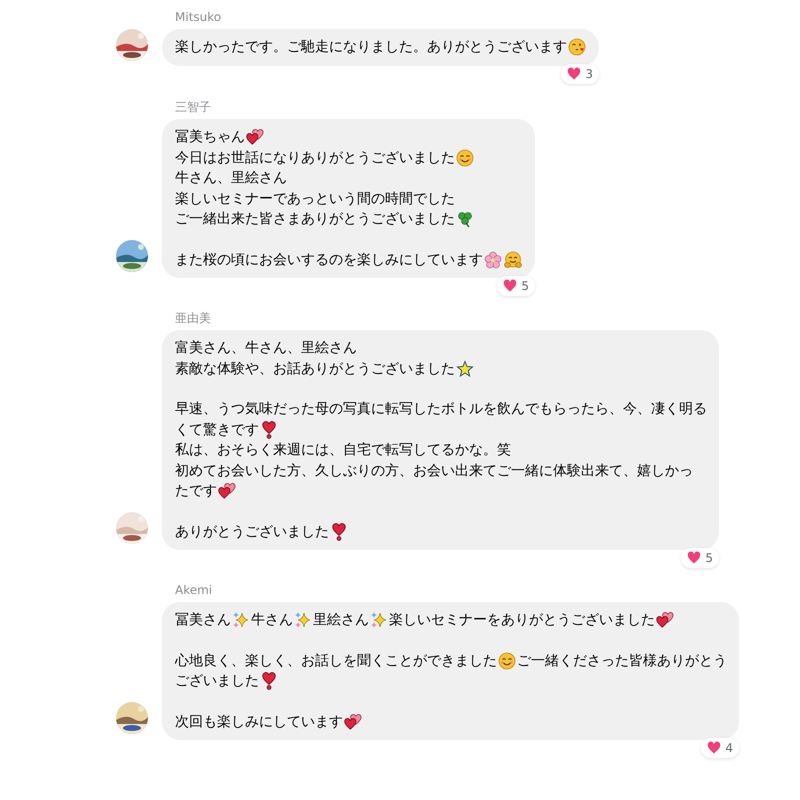 Image resolution: width=800 pixels, height=800 pixels. Describe the element at coordinates (513, 259) in the screenshot. I see `hugging-face-icon` at that location.